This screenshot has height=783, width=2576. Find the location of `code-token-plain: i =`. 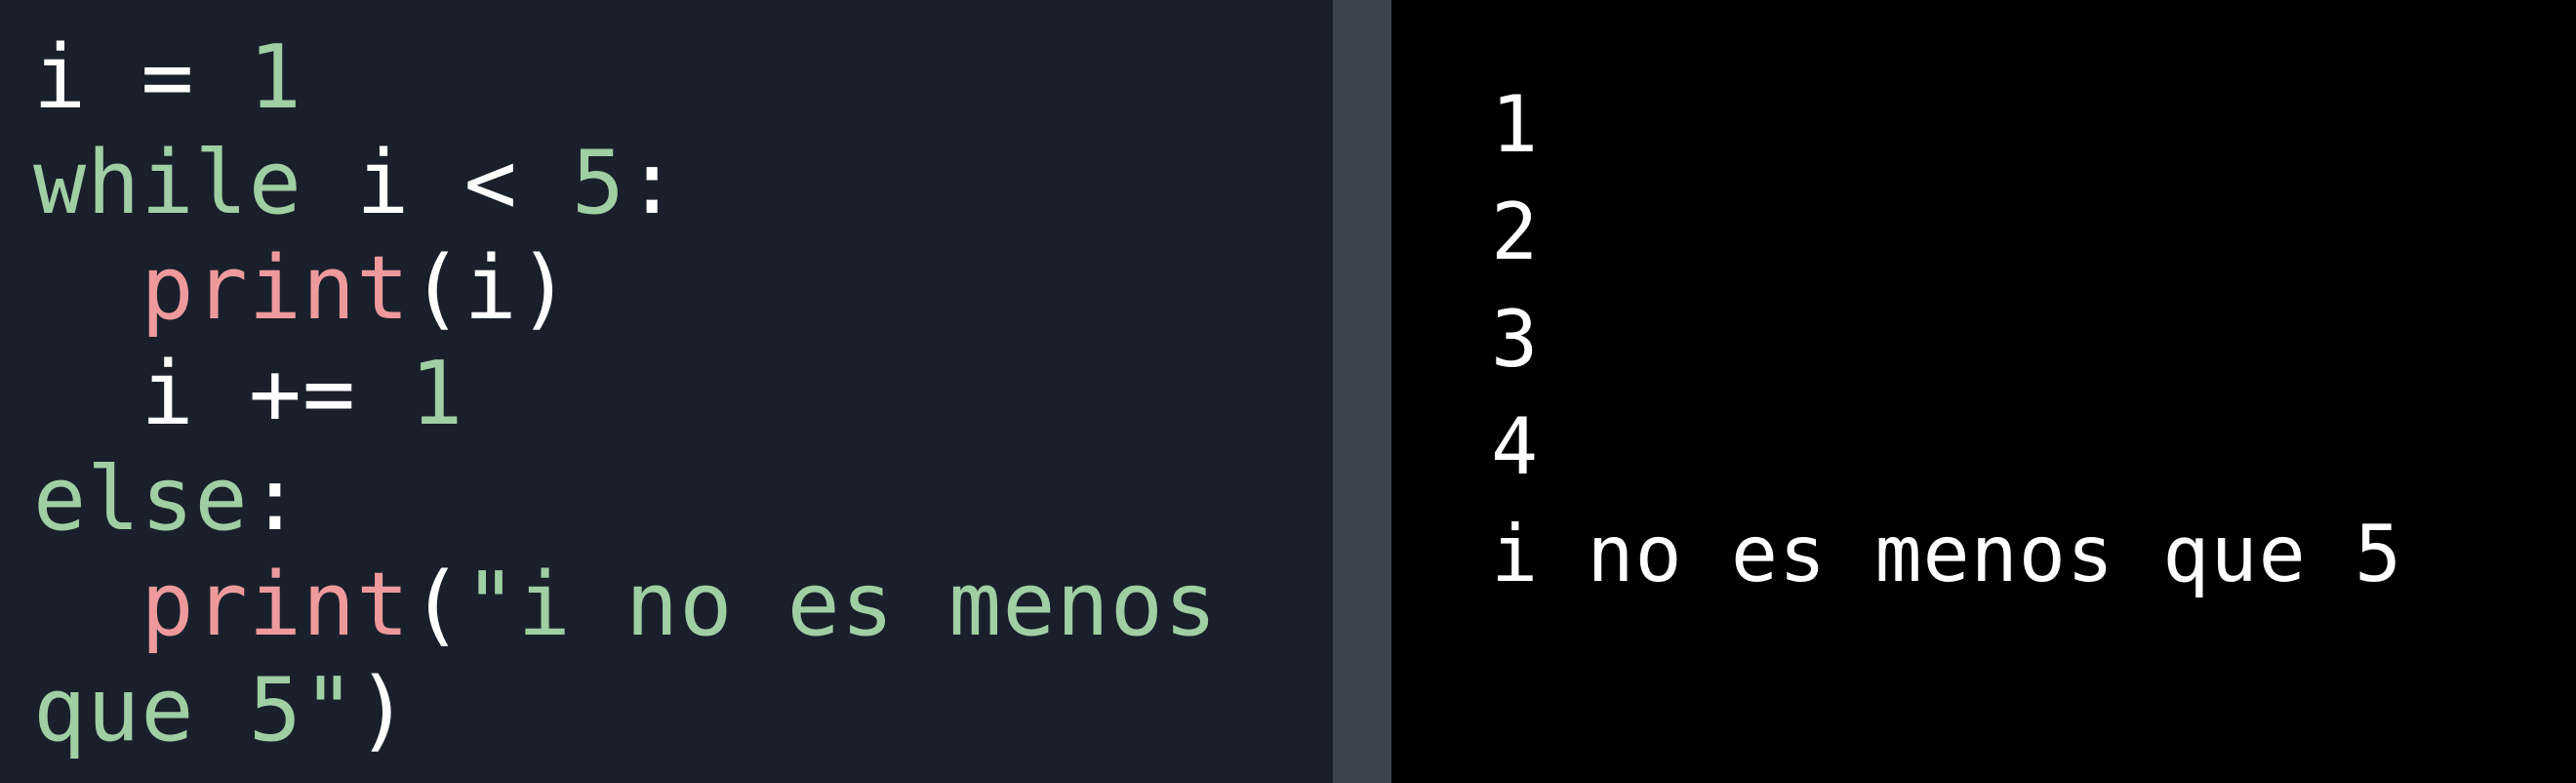

code-token-plain: i = is located at coordinates (141, 77).